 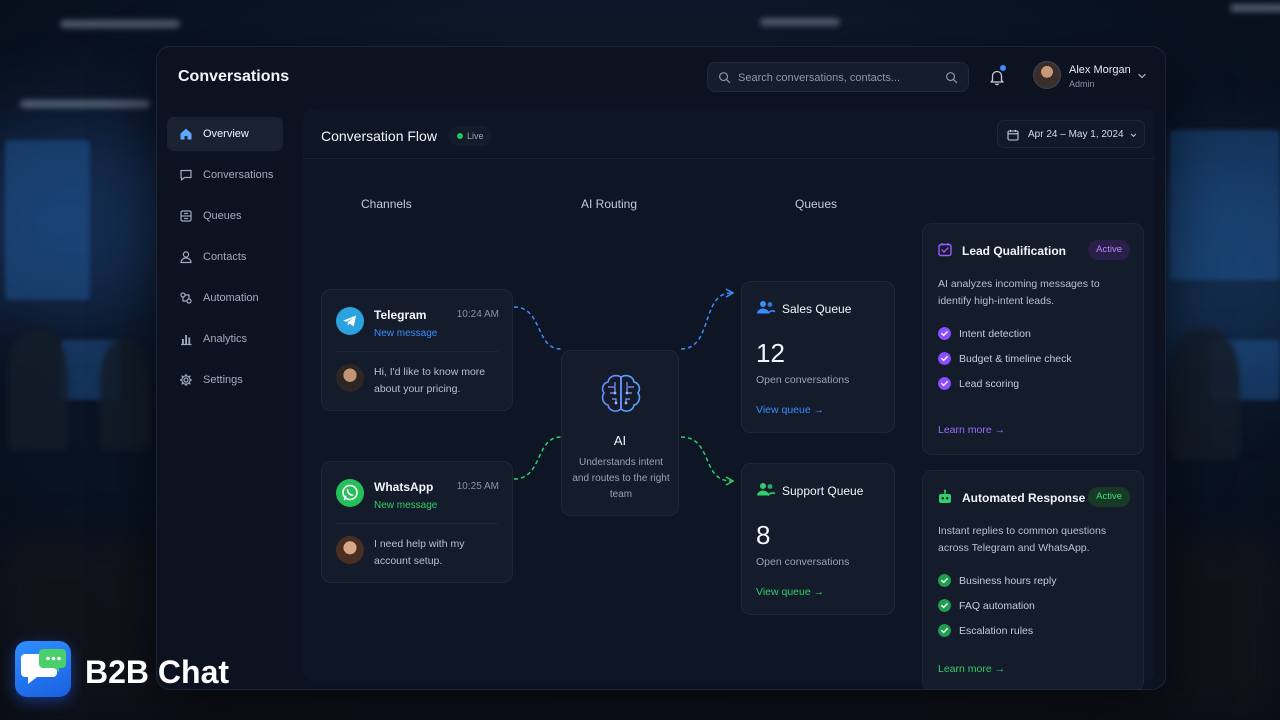 What do you see at coordinates (945, 496) in the screenshot?
I see `robot-icon` at bounding box center [945, 496].